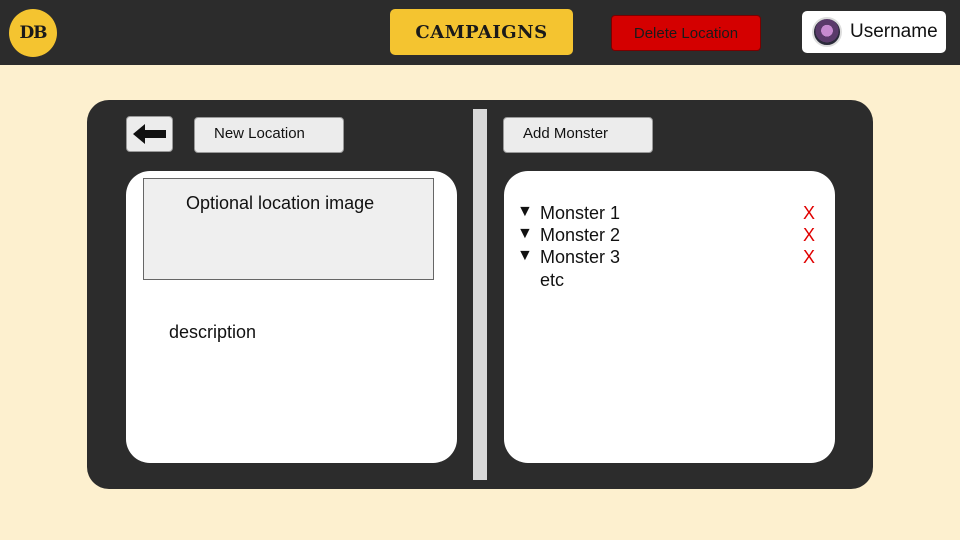  Describe the element at coordinates (480, 294) in the screenshot. I see `panel-divider` at that location.